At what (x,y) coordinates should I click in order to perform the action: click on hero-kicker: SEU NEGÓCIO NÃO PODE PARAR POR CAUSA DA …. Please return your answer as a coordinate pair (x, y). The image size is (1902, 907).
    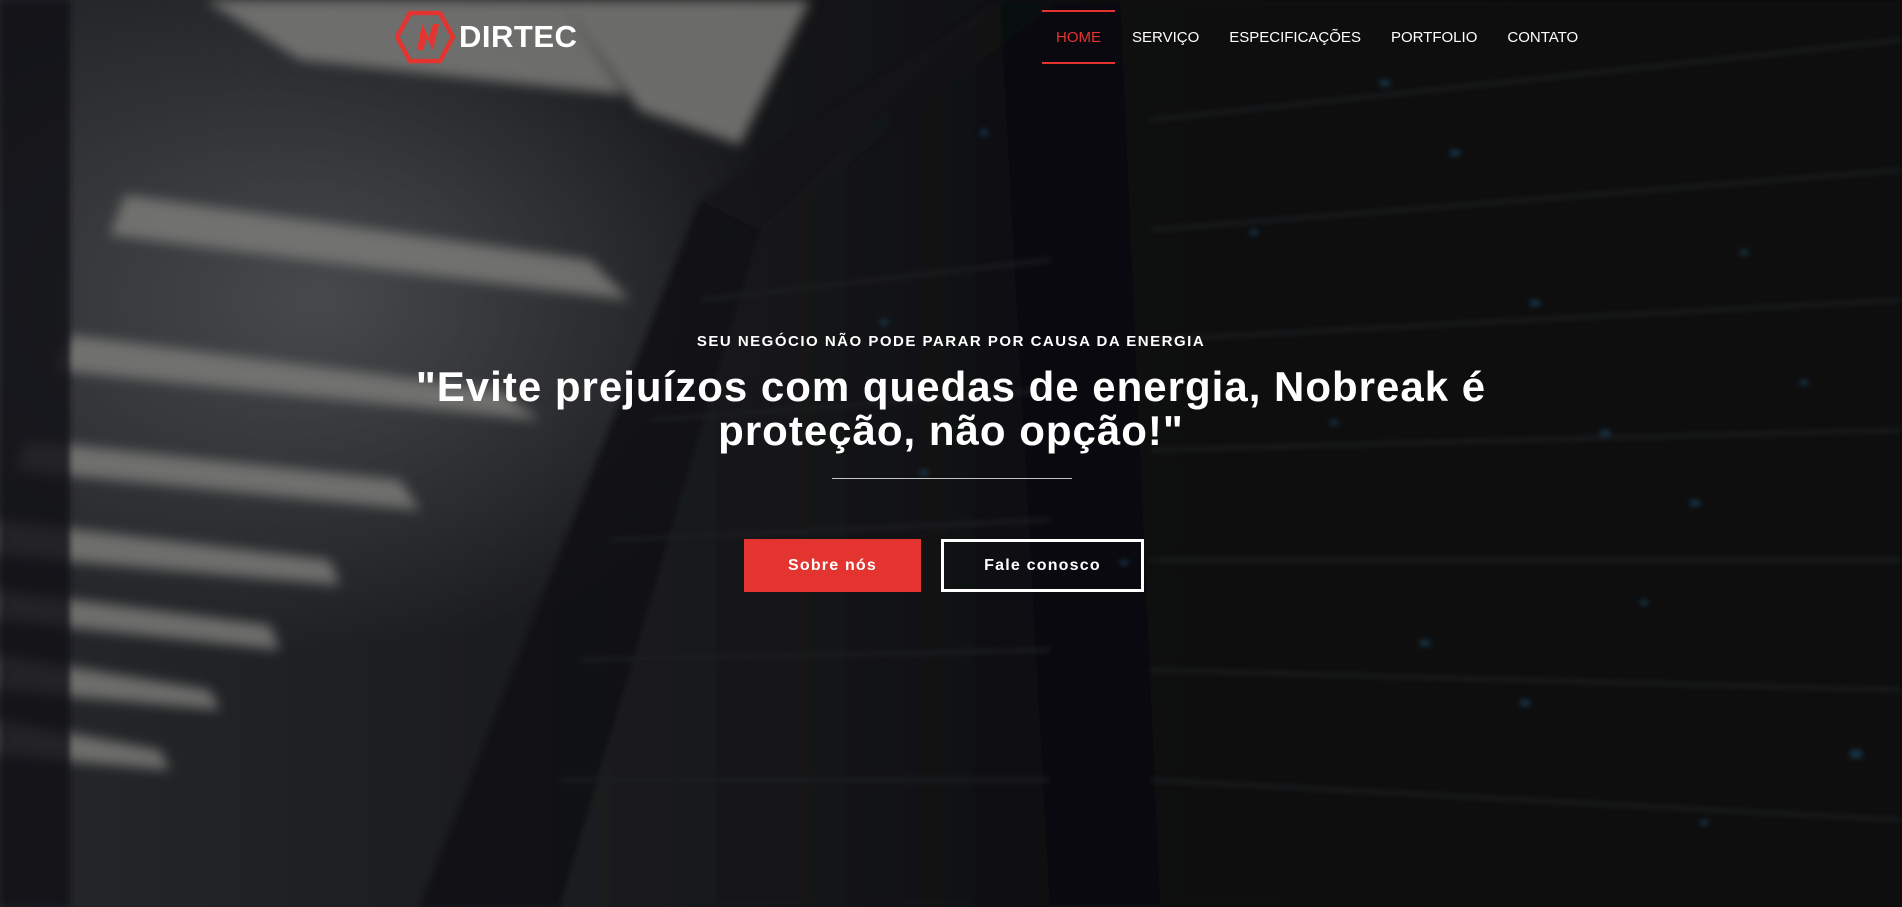
    Looking at the image, I should click on (951, 341).